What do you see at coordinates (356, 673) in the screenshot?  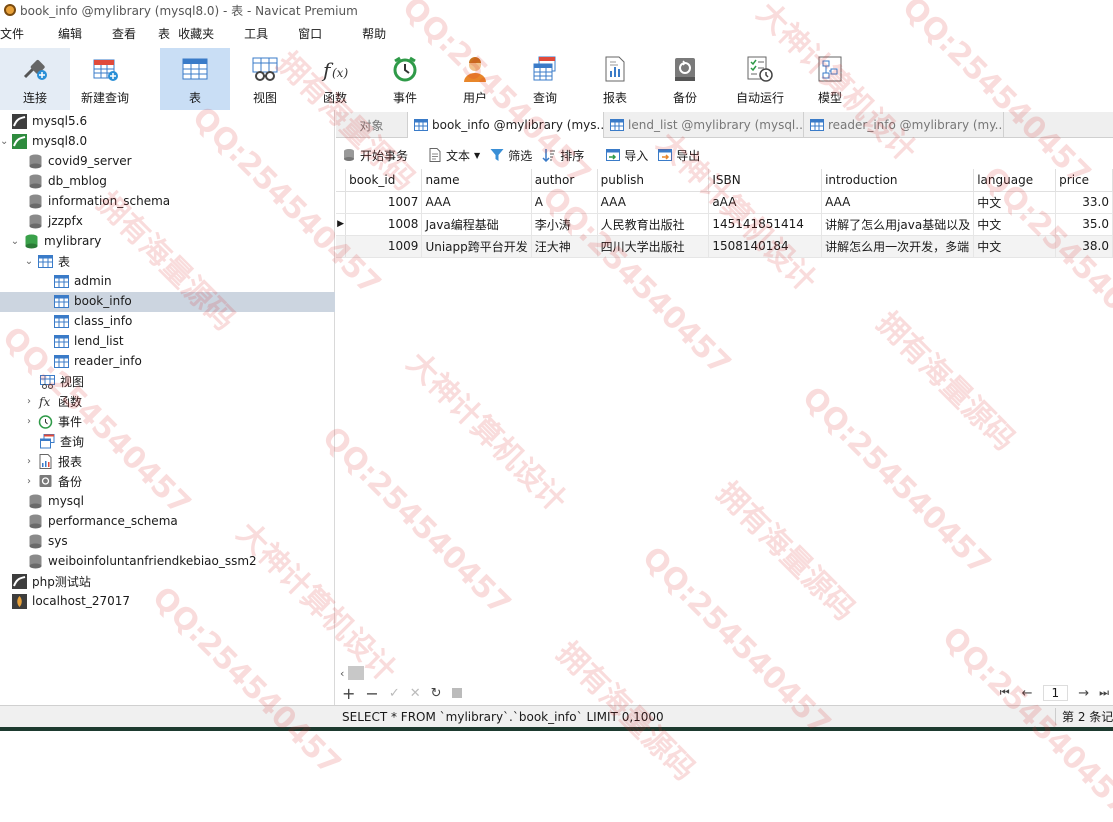 I see `scrollbar-thumb` at bounding box center [356, 673].